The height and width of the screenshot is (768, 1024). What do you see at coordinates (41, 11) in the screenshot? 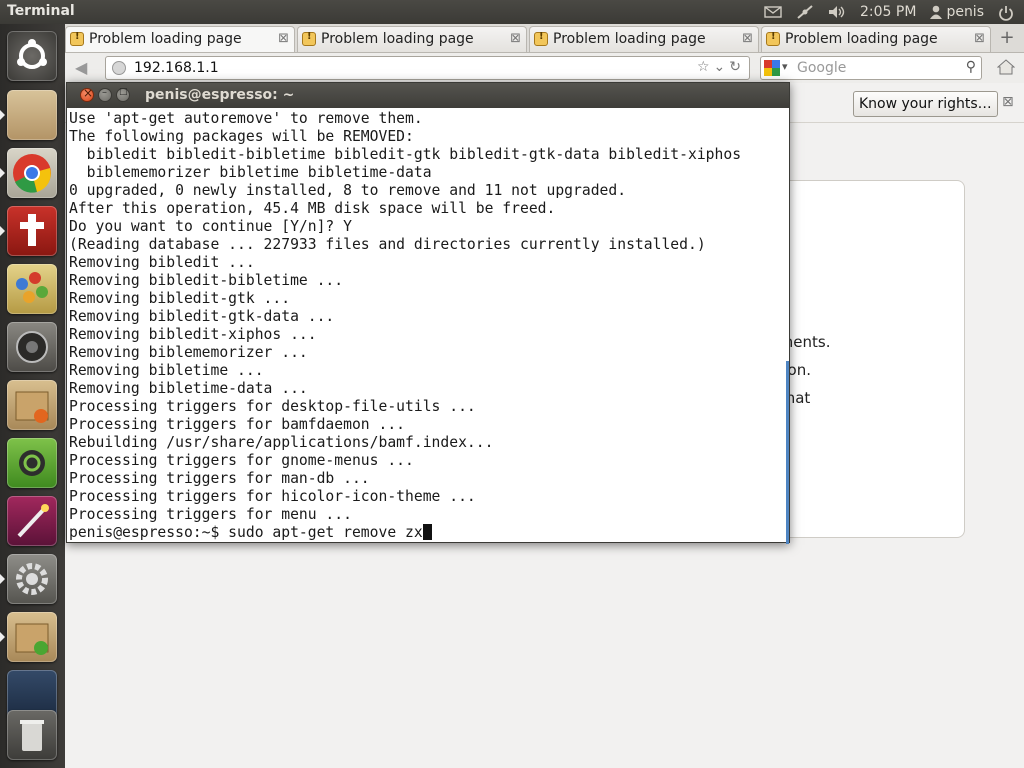
I see `active-app-title: Terminal` at bounding box center [41, 11].